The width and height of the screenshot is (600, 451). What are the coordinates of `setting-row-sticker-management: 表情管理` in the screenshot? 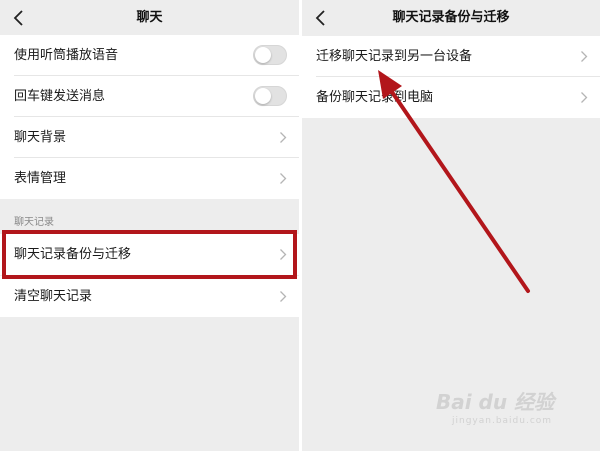 It's located at (149, 178).